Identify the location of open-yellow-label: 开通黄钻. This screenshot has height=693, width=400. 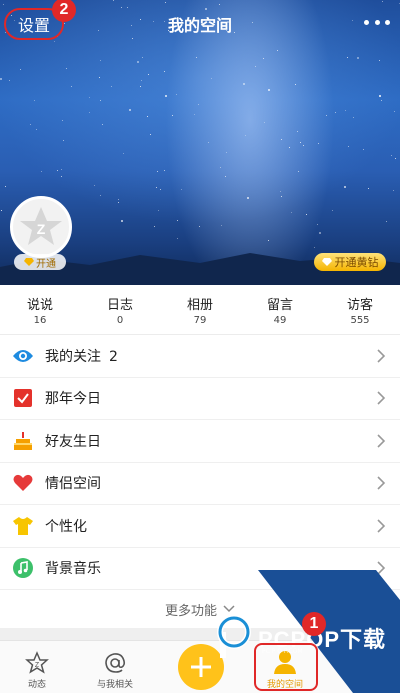
(356, 262).